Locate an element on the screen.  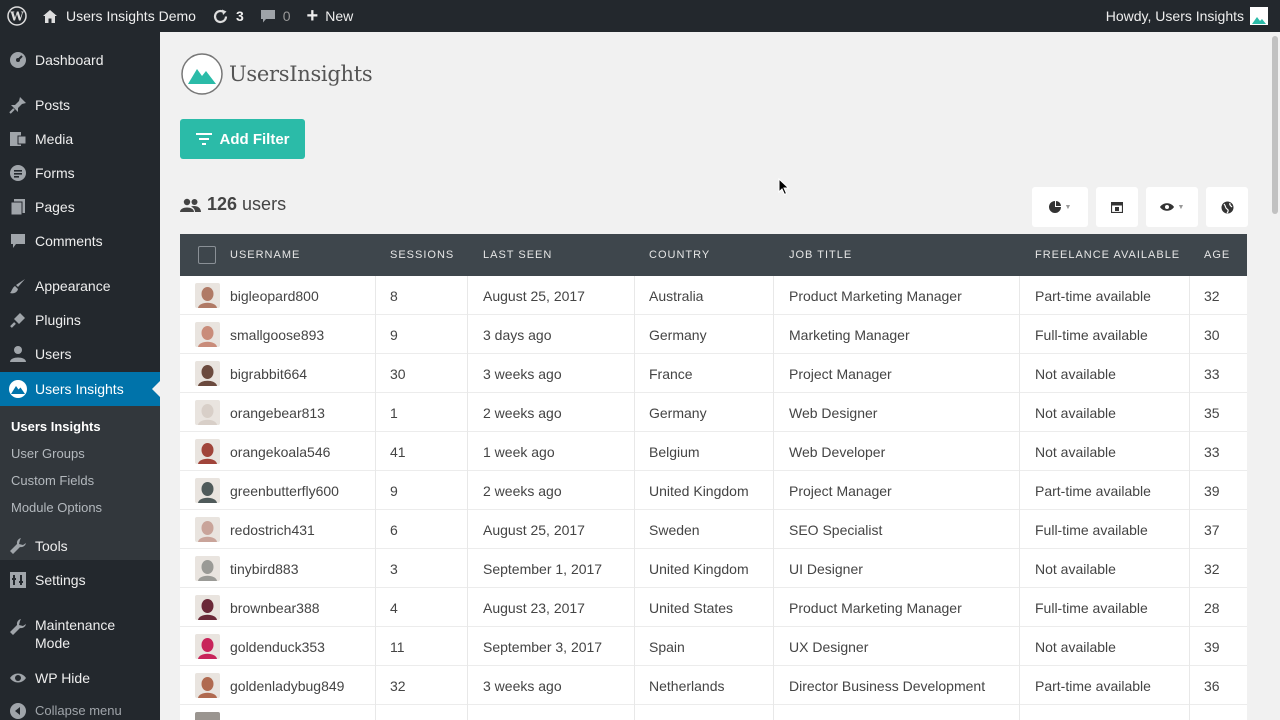
media-icon is located at coordinates (17, 139).